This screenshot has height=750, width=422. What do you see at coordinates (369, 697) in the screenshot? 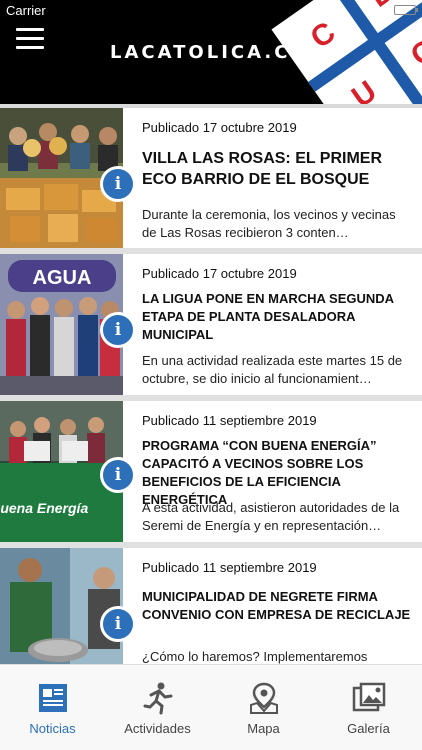
I see `gallery-icon` at bounding box center [369, 697].